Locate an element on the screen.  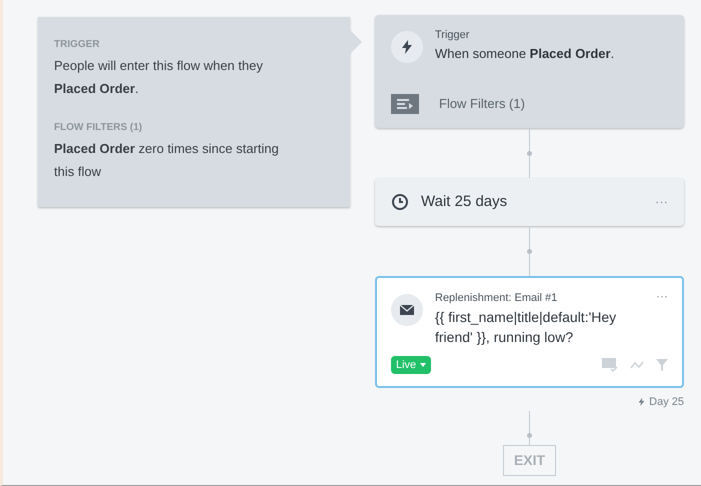
clock-icon is located at coordinates (400, 202).